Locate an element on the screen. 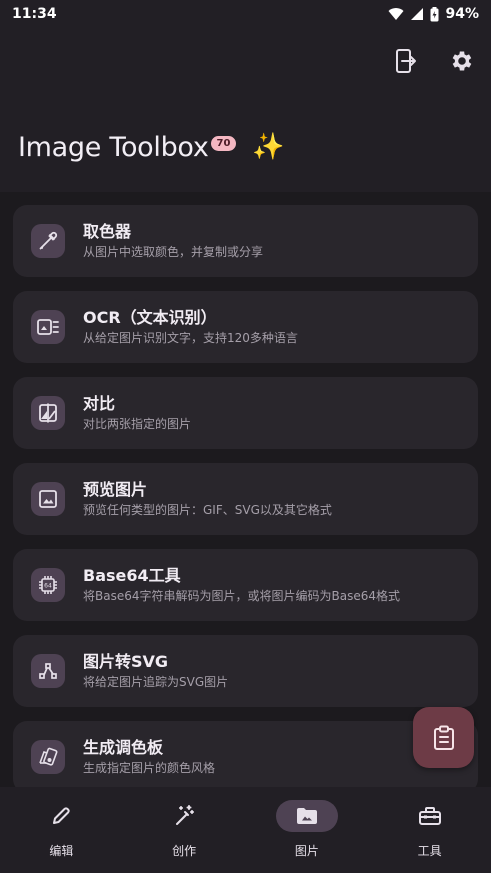 Image resolution: width=491 pixels, height=873 pixels. palette-icon is located at coordinates (48, 757).